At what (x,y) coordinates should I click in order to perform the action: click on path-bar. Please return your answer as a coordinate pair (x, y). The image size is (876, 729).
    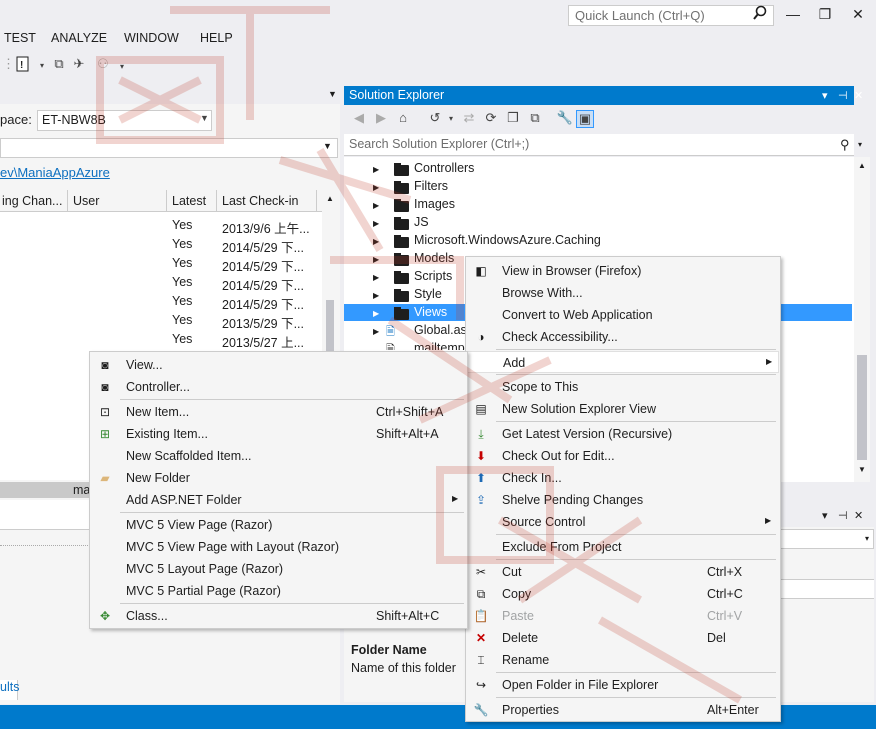
    Looking at the image, I should click on (169, 148).